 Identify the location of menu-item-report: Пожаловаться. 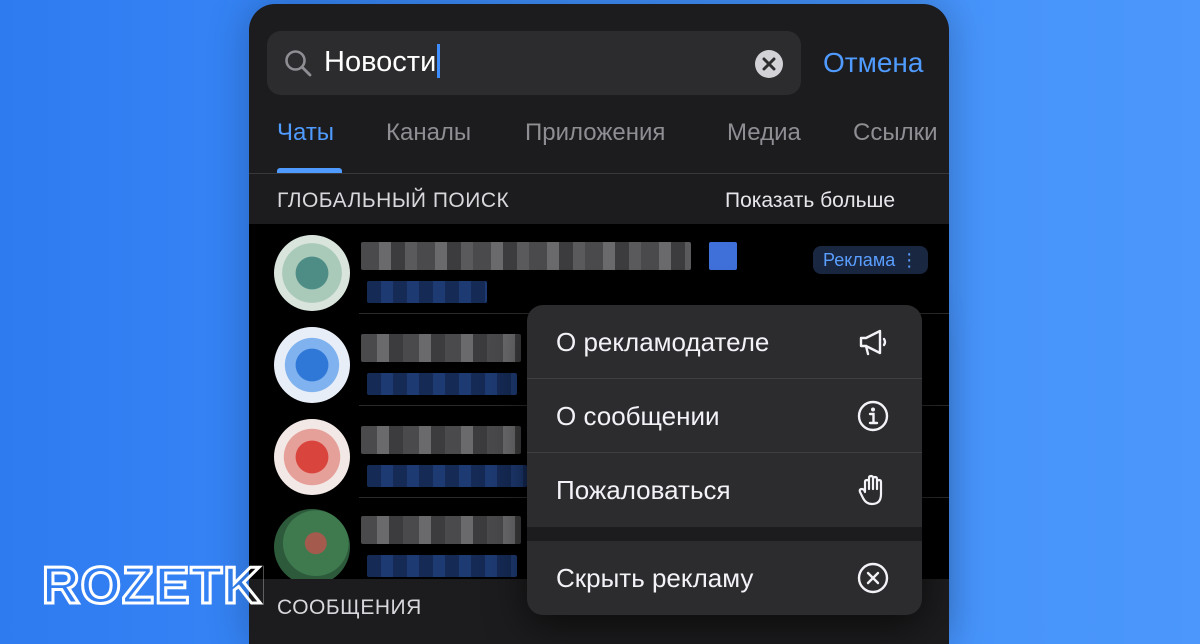
(724, 490).